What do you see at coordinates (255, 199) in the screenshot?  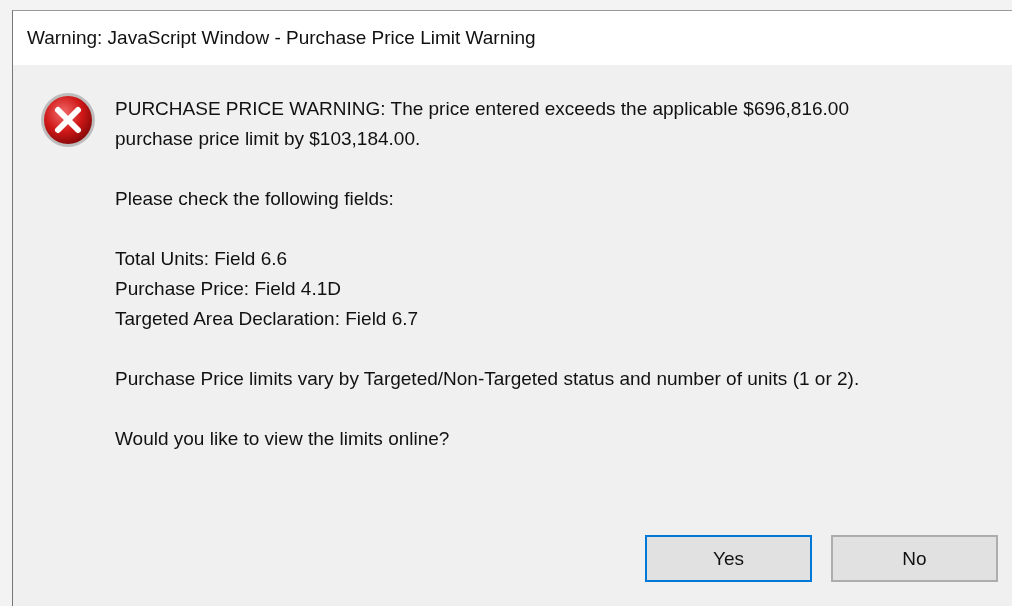 I see `message-line: Please check the following fields:` at bounding box center [255, 199].